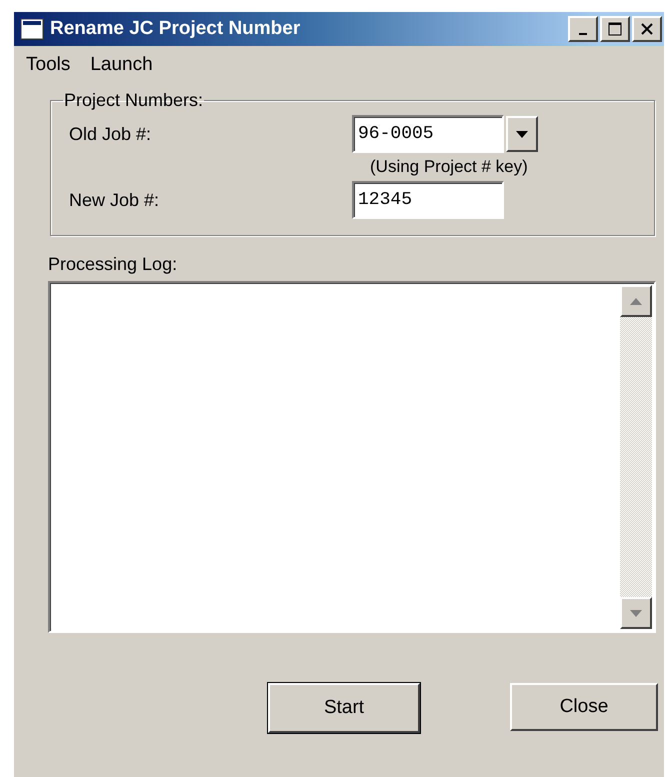  What do you see at coordinates (176, 29) in the screenshot?
I see `window-title: Rename JC Project Number` at bounding box center [176, 29].